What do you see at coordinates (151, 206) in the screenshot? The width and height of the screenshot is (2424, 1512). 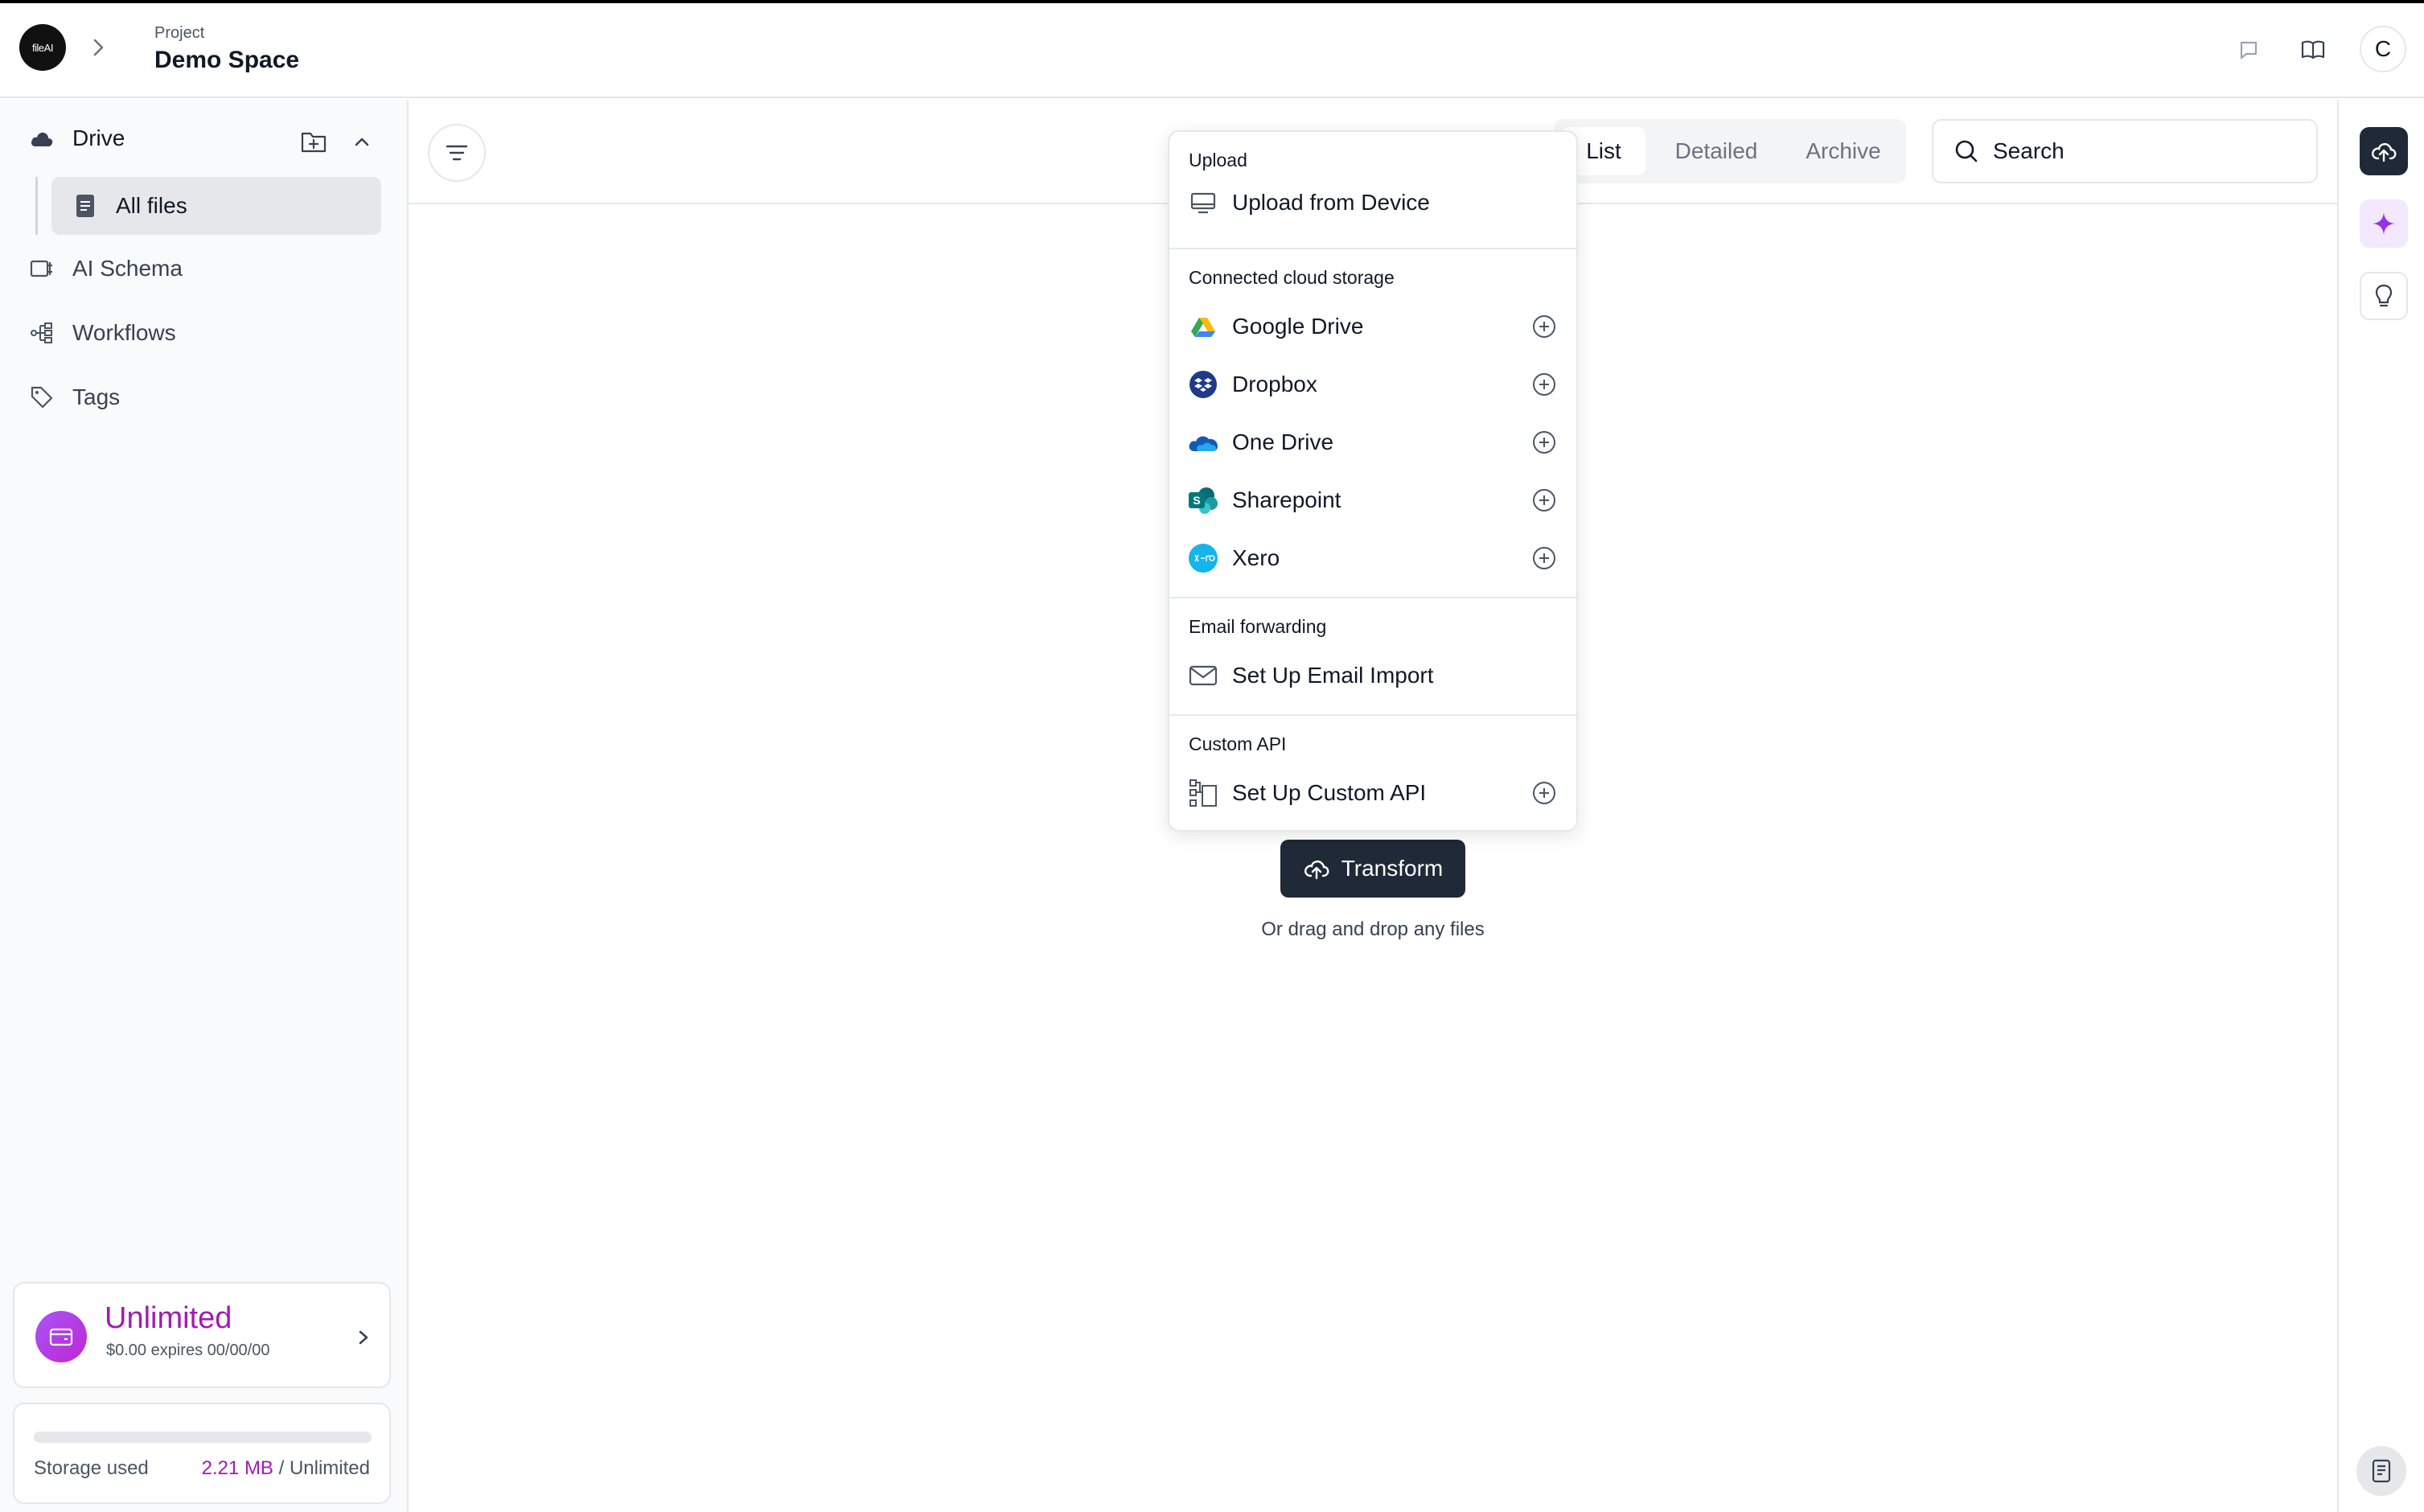 I see `sidebar-item-label: All files` at bounding box center [151, 206].